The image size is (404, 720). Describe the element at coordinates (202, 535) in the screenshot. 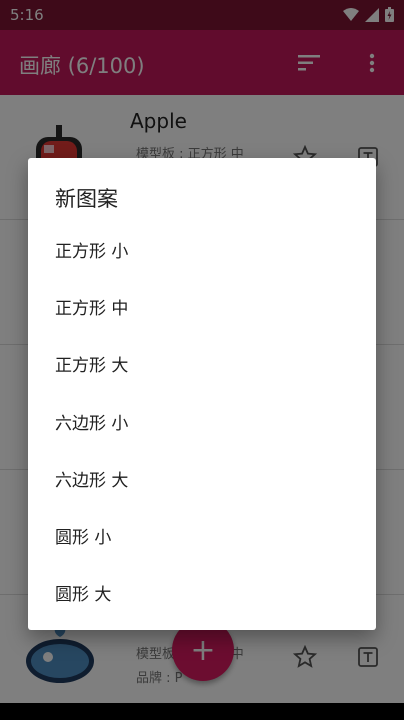

I see `option-circle-small: 圆形 小` at that location.